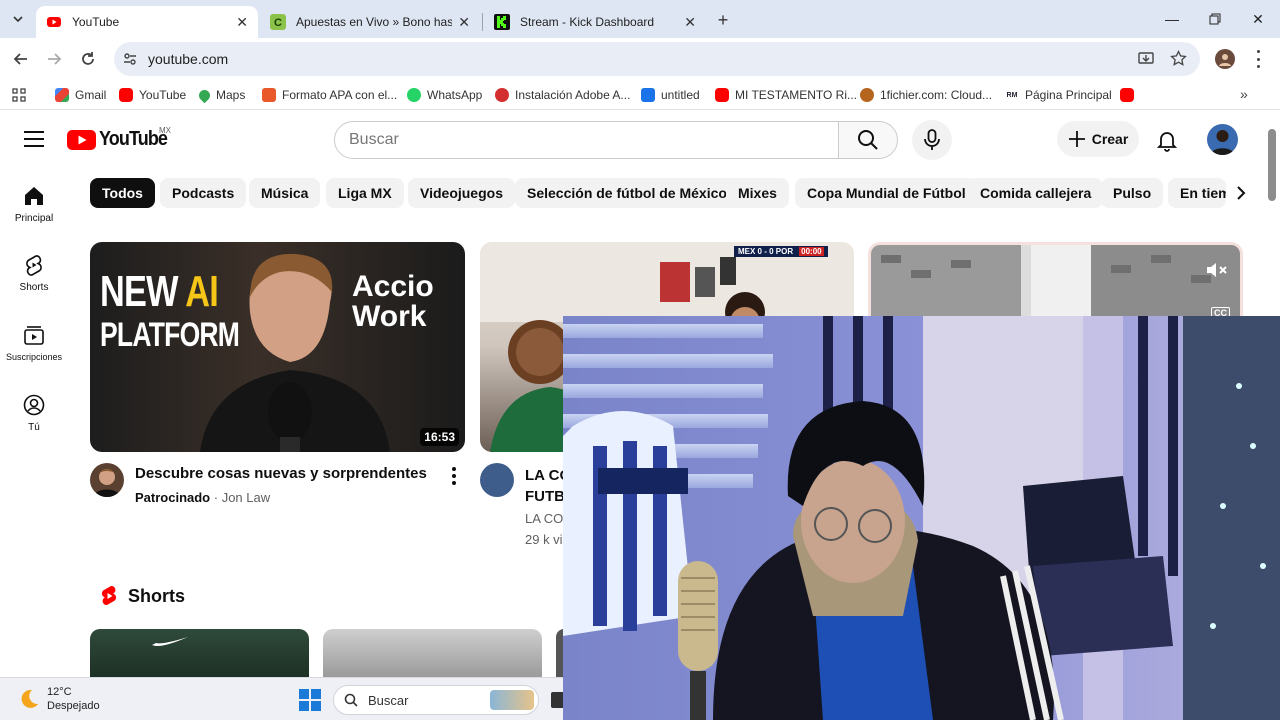 The width and height of the screenshot is (1280, 720). I want to click on nav-suscripciones: Suscripciones, so click(34, 343).